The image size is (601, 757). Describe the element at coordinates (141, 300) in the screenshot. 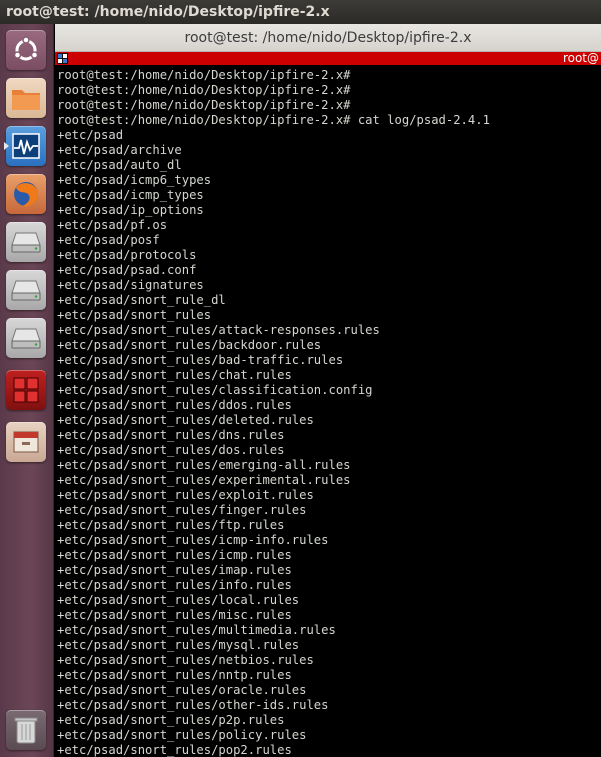

I see `terminal-line: +etc/psad/snort_rule_dl` at that location.